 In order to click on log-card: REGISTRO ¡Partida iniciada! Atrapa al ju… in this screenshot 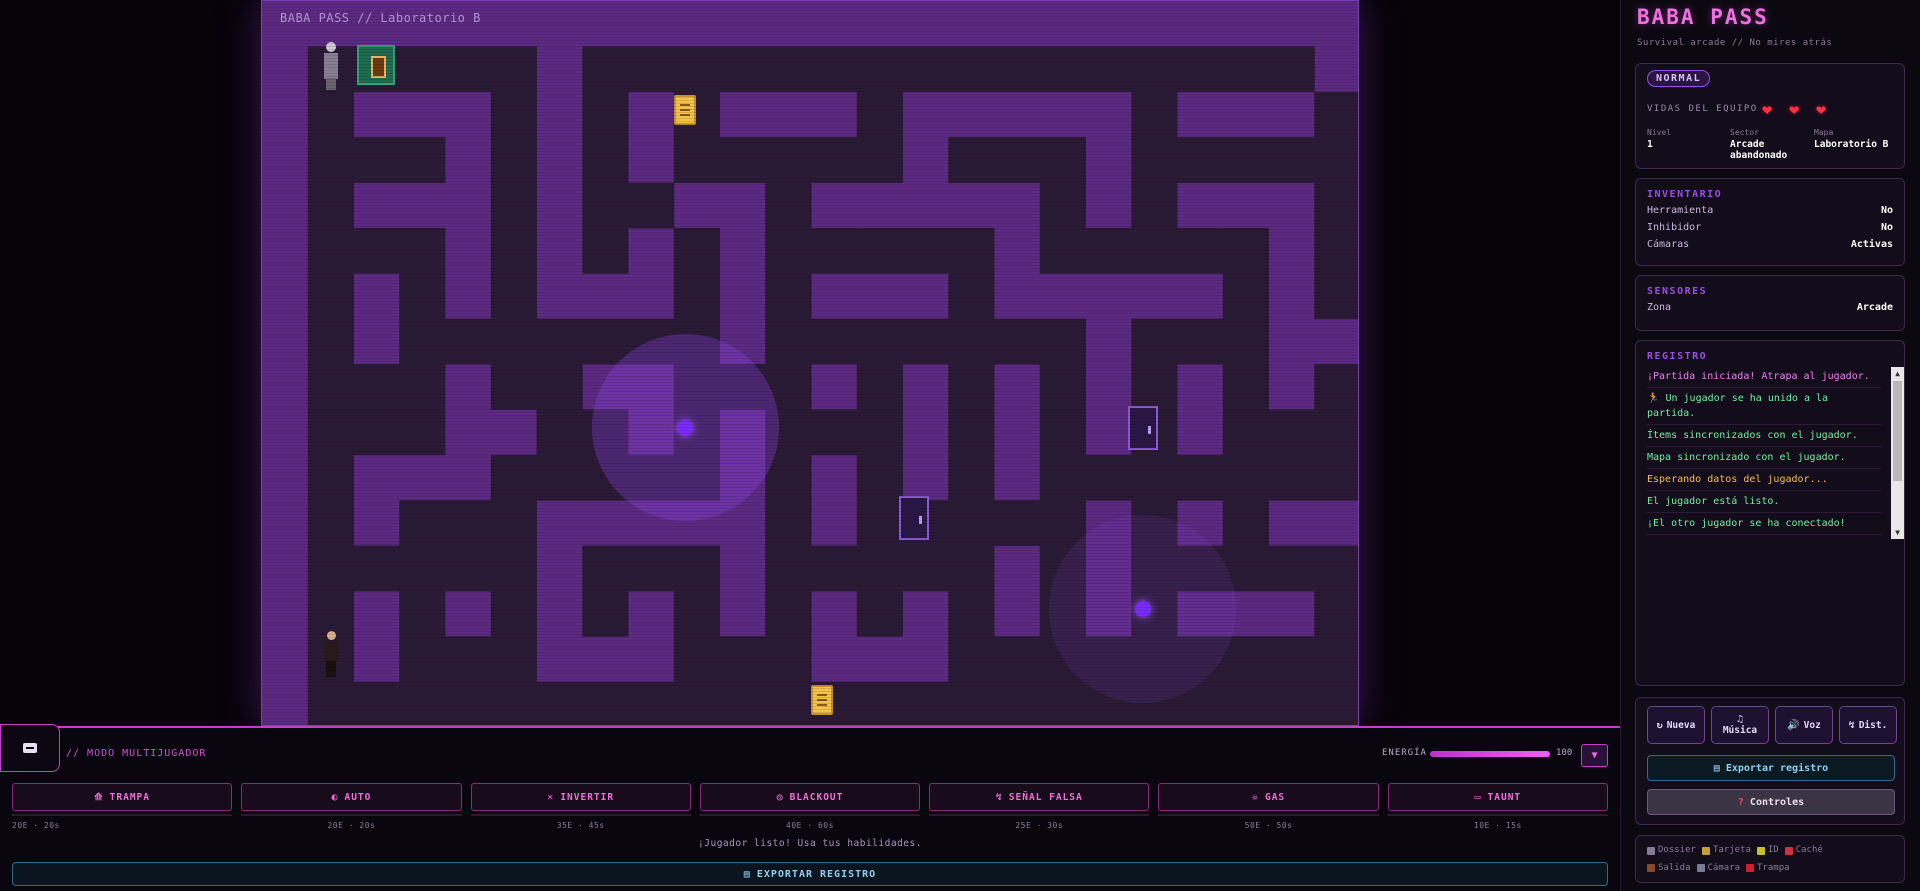, I will do `click(1770, 513)`.